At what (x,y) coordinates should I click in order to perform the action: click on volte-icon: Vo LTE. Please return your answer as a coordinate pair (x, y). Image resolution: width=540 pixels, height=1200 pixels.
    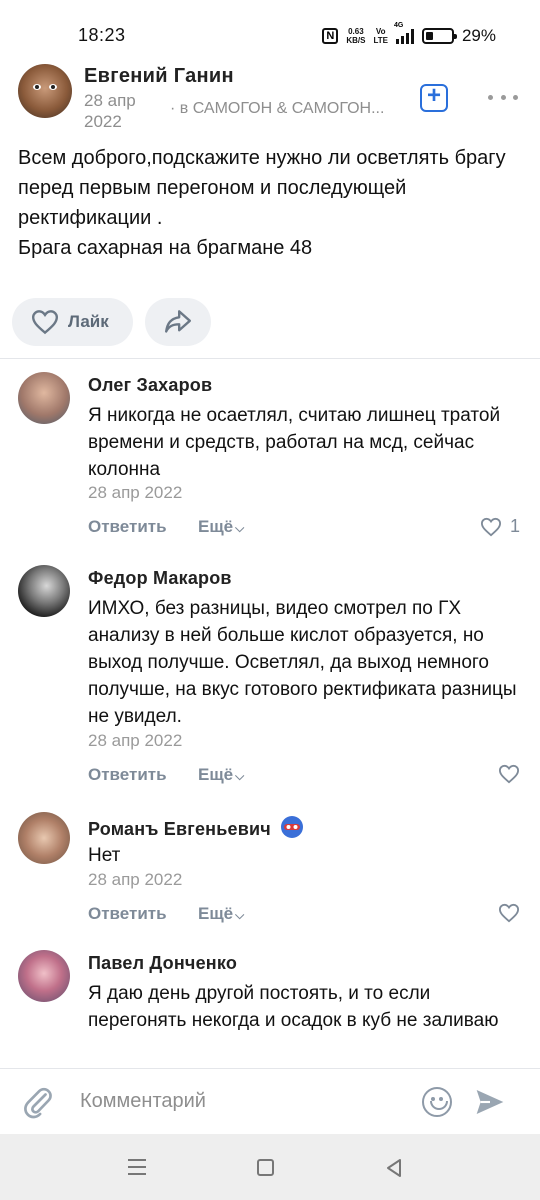
    Looking at the image, I should click on (380, 36).